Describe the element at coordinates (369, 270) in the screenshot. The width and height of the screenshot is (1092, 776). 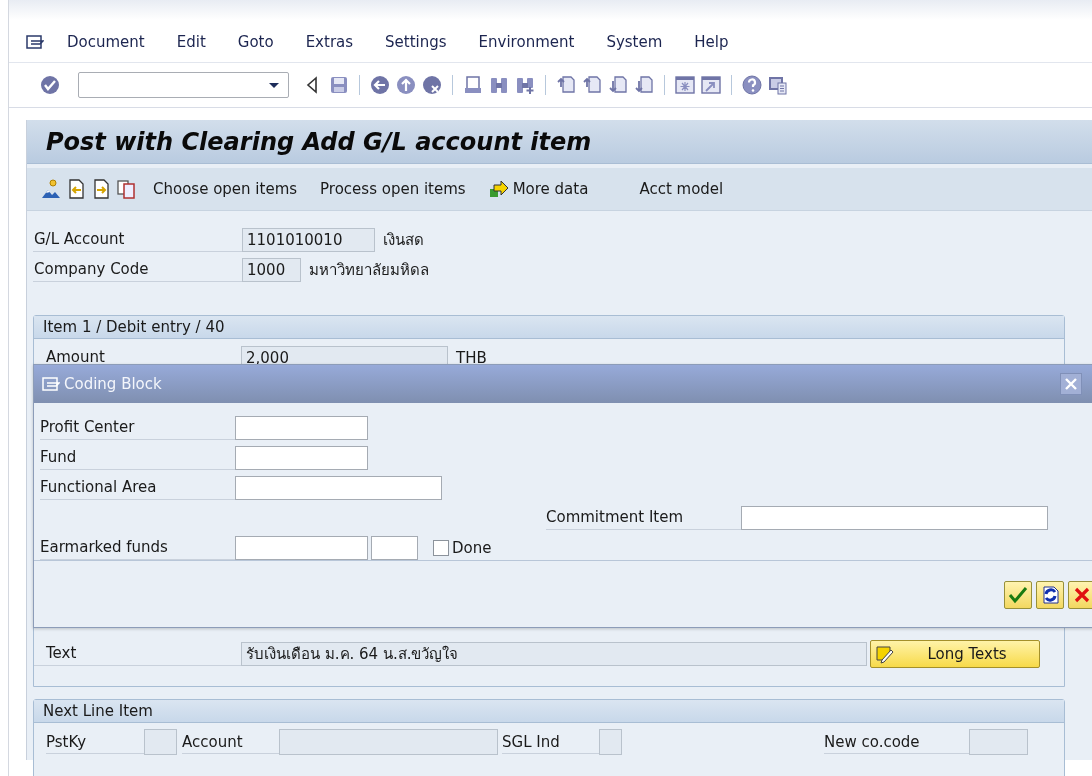
I see `field-description: มหาวิทยาลัยมหิดล` at that location.